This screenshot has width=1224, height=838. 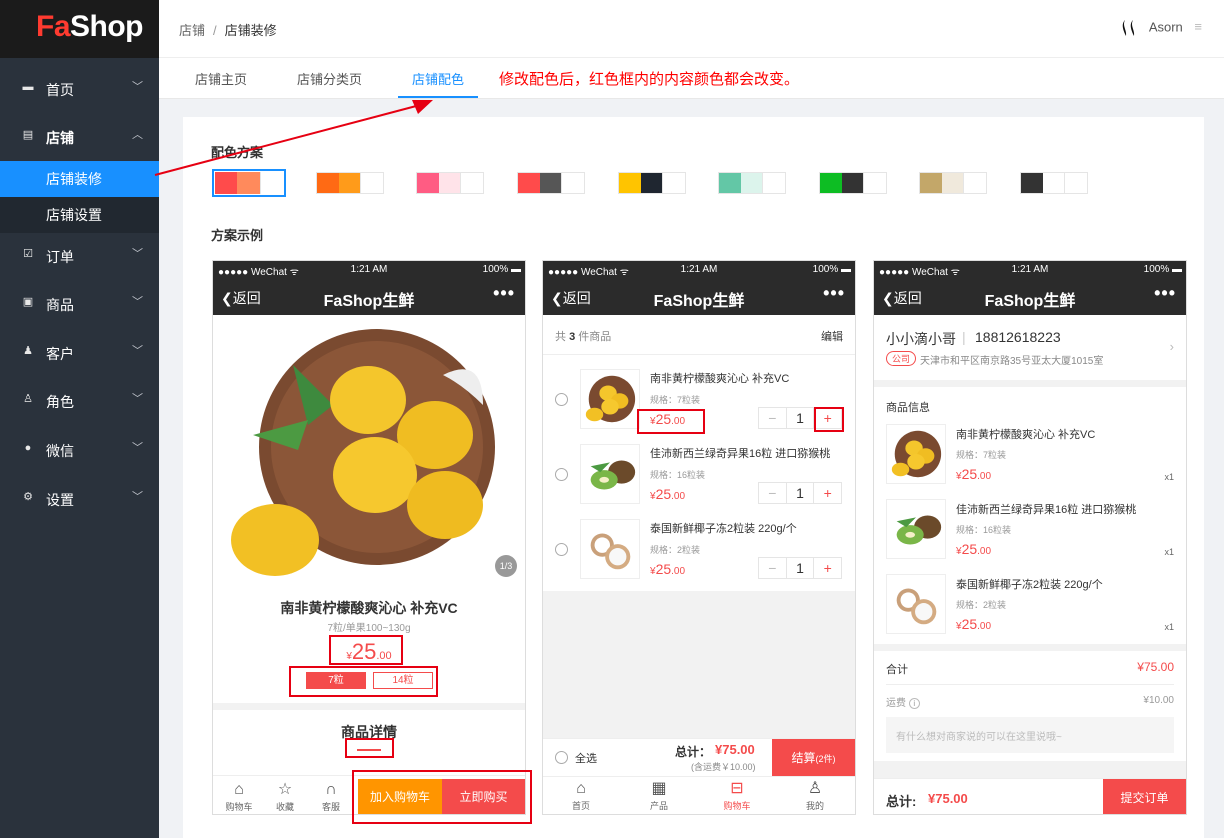 I want to click on tab-cart: ⊟ 购物车, so click(x=737, y=795).